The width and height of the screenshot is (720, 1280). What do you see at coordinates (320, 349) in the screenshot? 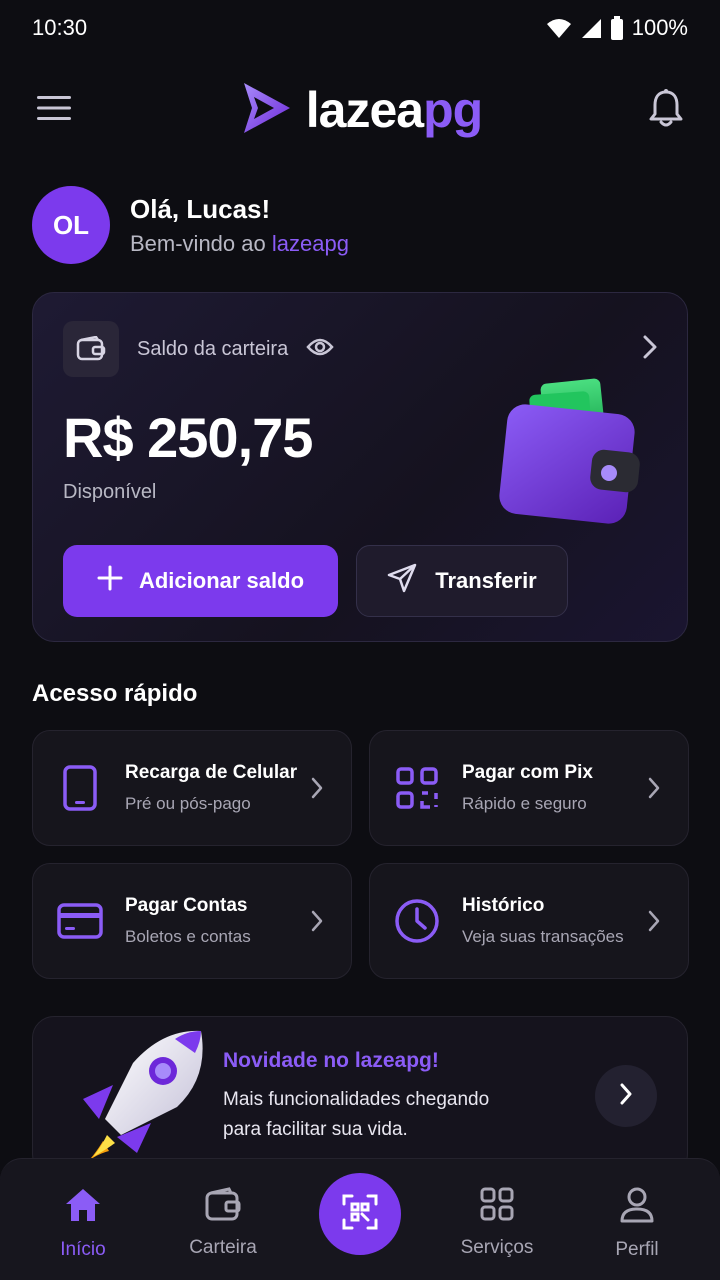
I see `eye-icon` at bounding box center [320, 349].